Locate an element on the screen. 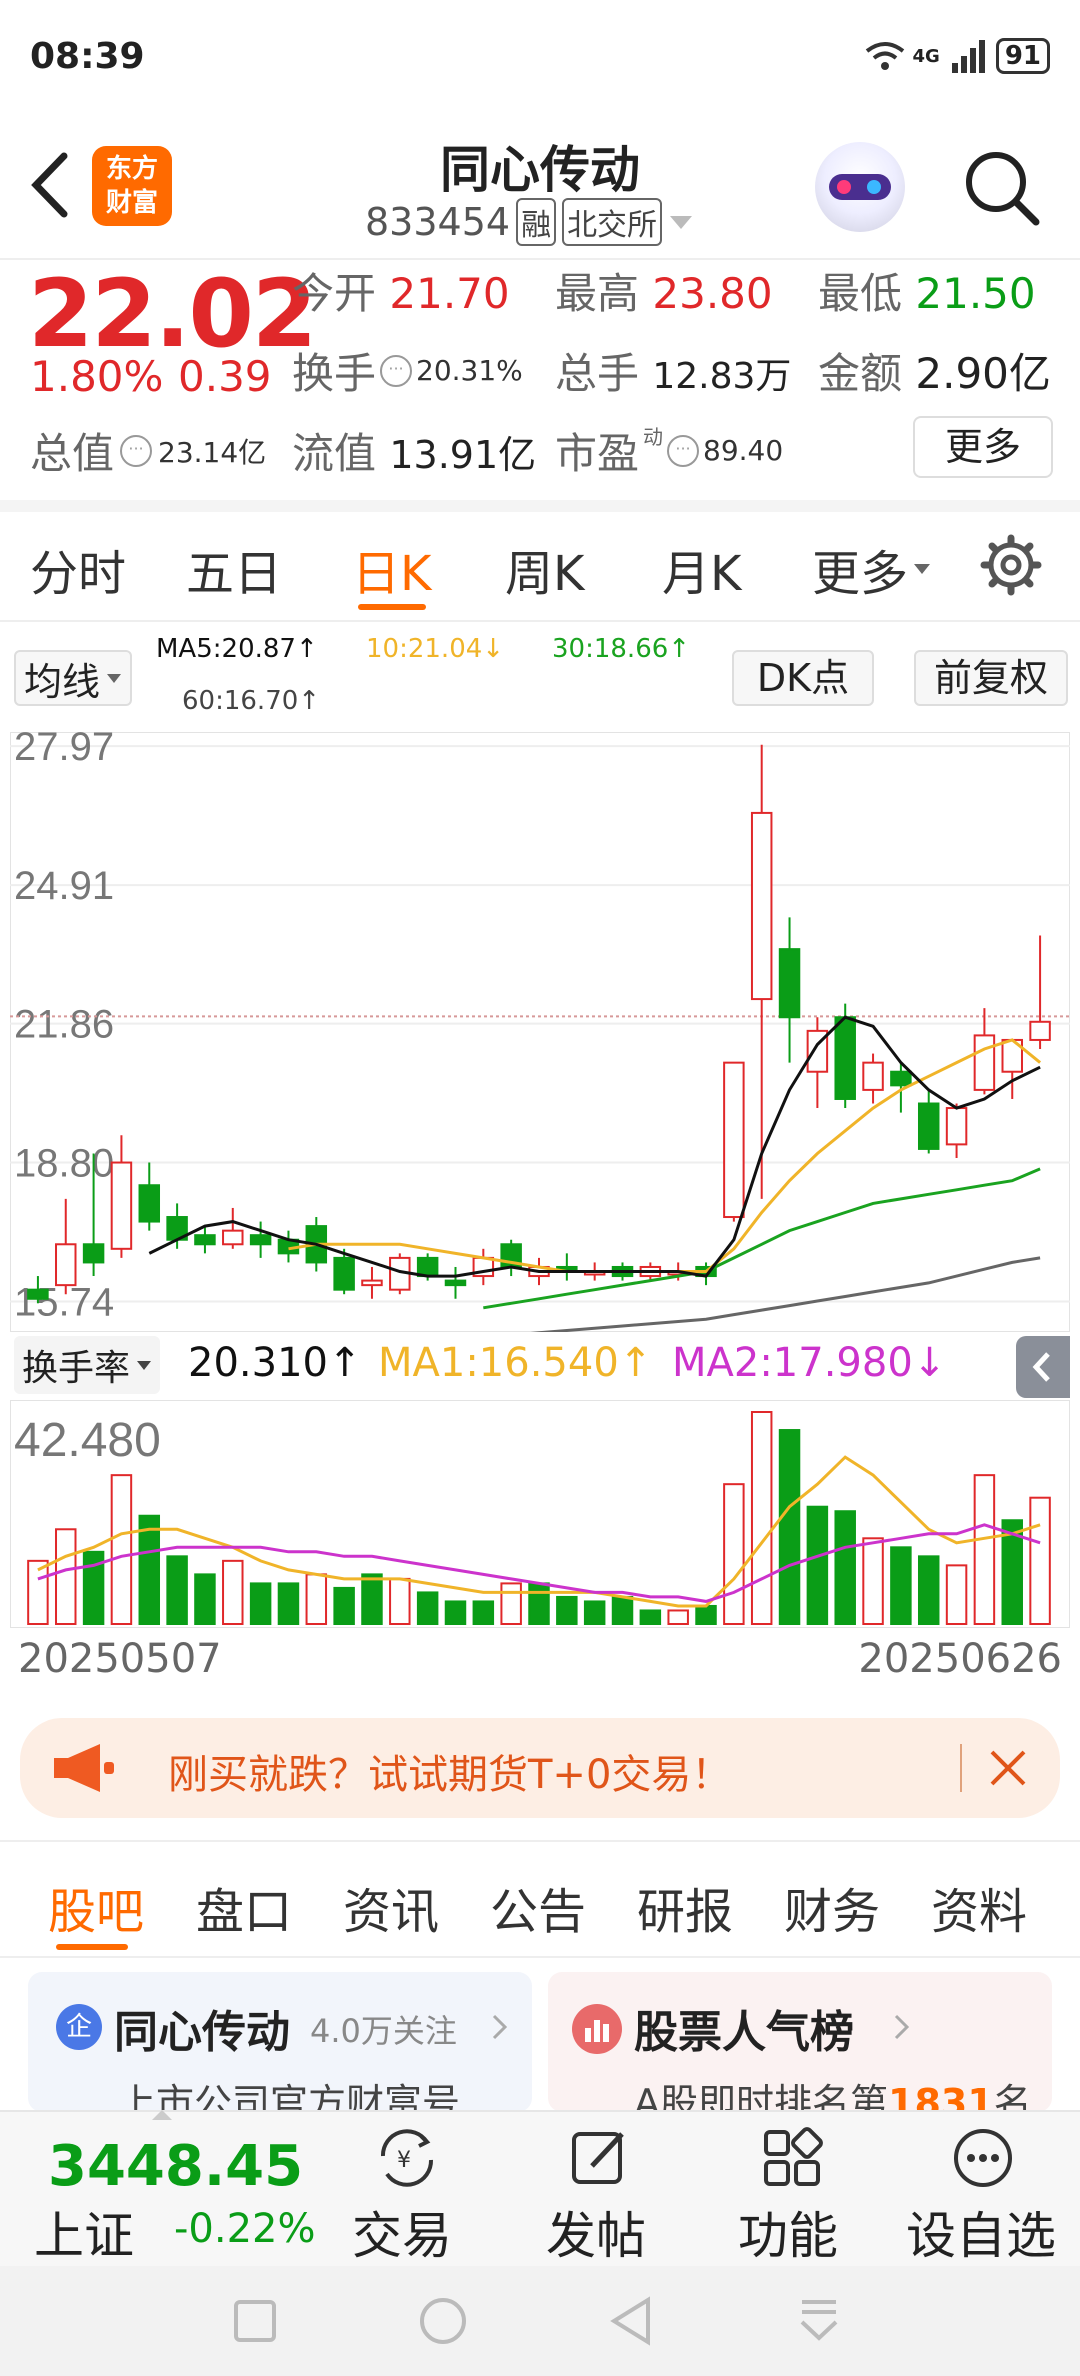 This screenshot has width=1080, height=2376. volume-item: 总手 12.83万 is located at coordinates (673, 370).